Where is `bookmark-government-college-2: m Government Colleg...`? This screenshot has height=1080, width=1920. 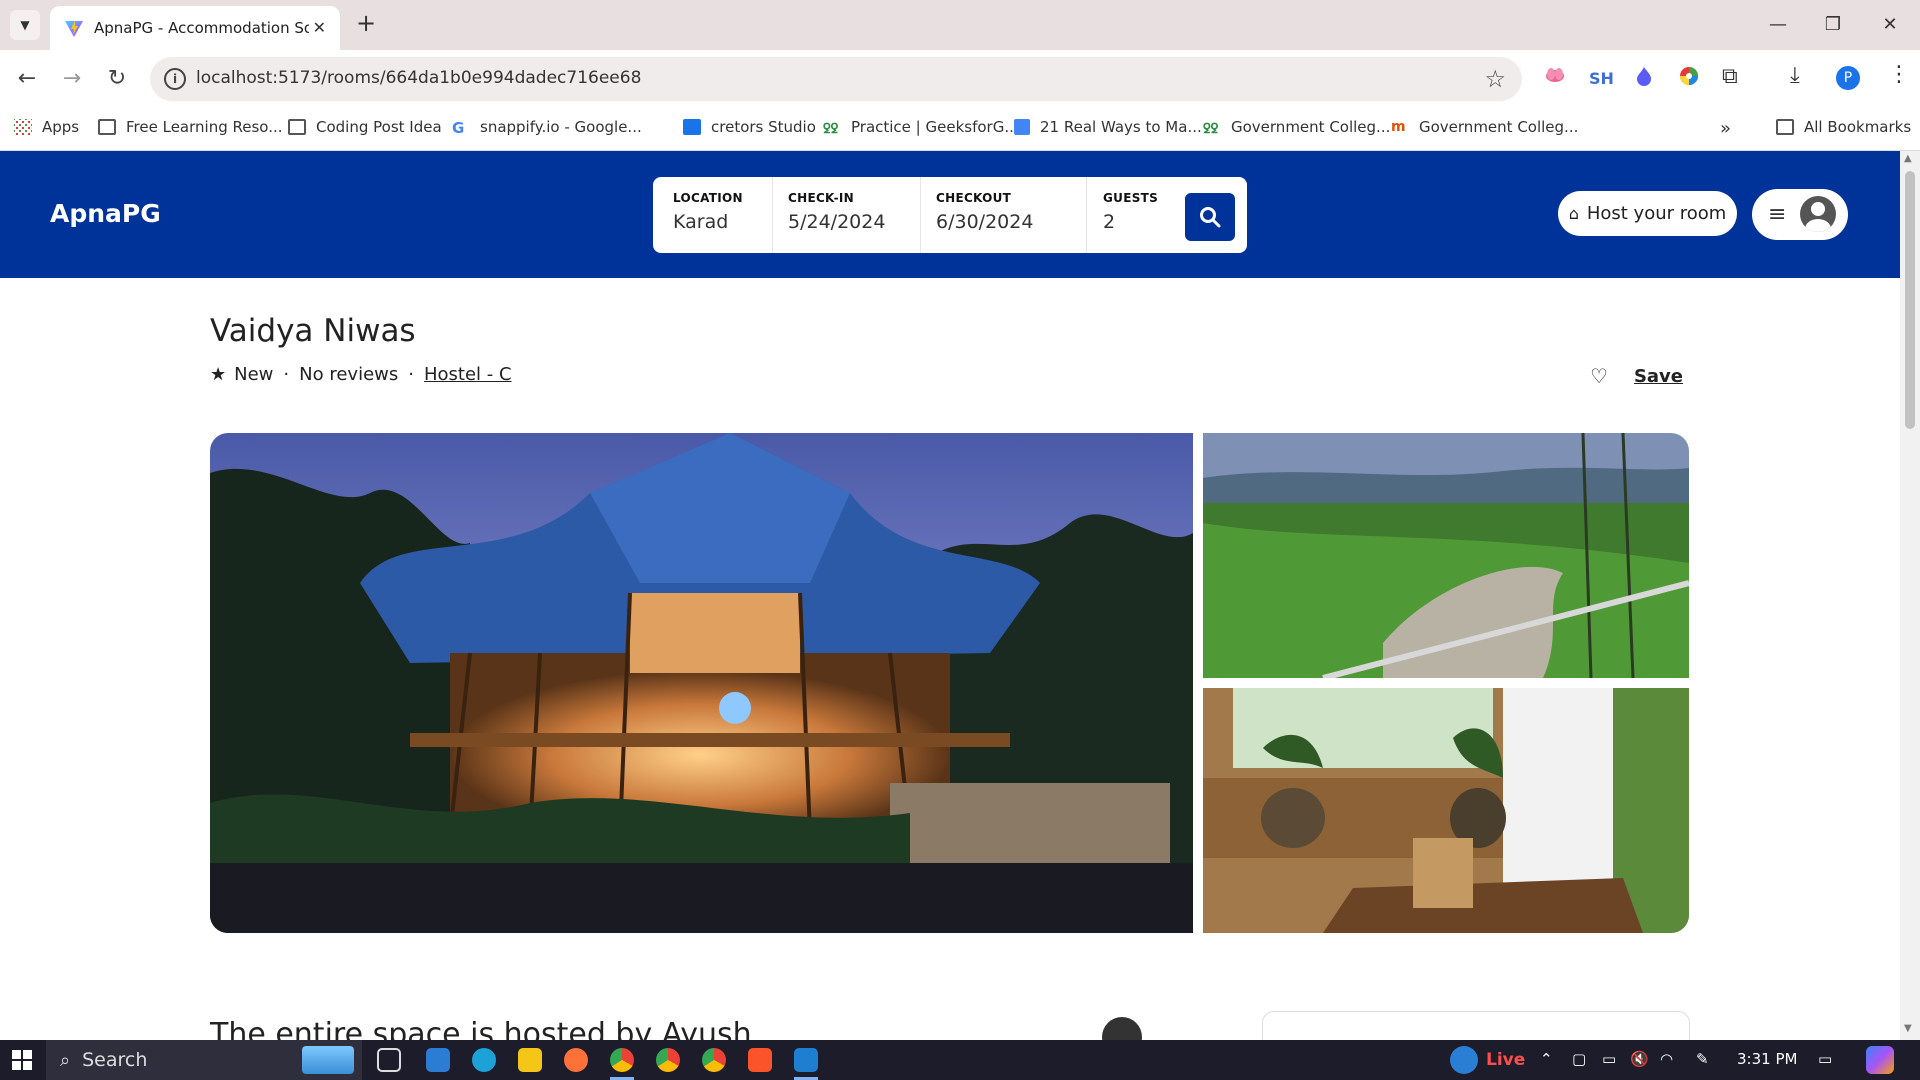
bookmark-government-college-2: m Government Colleg... is located at coordinates (1484, 127).